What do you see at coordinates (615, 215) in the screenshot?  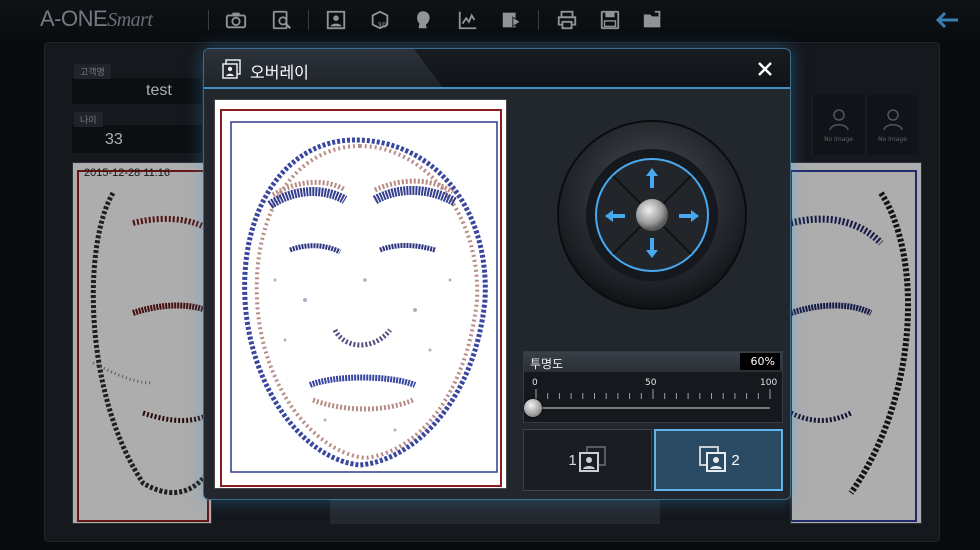 I see `arrow-left-icon` at bounding box center [615, 215].